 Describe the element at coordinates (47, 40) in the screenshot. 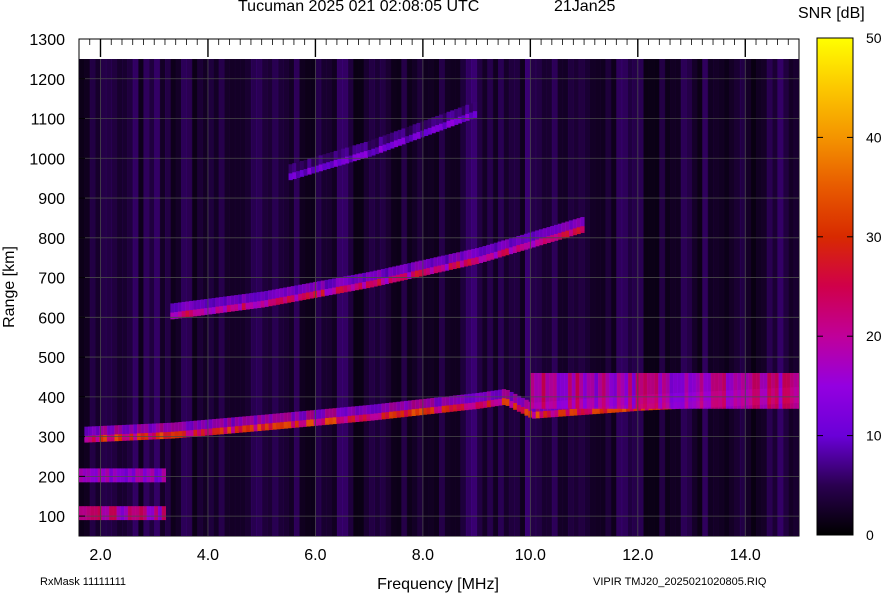

I see `y-tick-label: 1300` at that location.